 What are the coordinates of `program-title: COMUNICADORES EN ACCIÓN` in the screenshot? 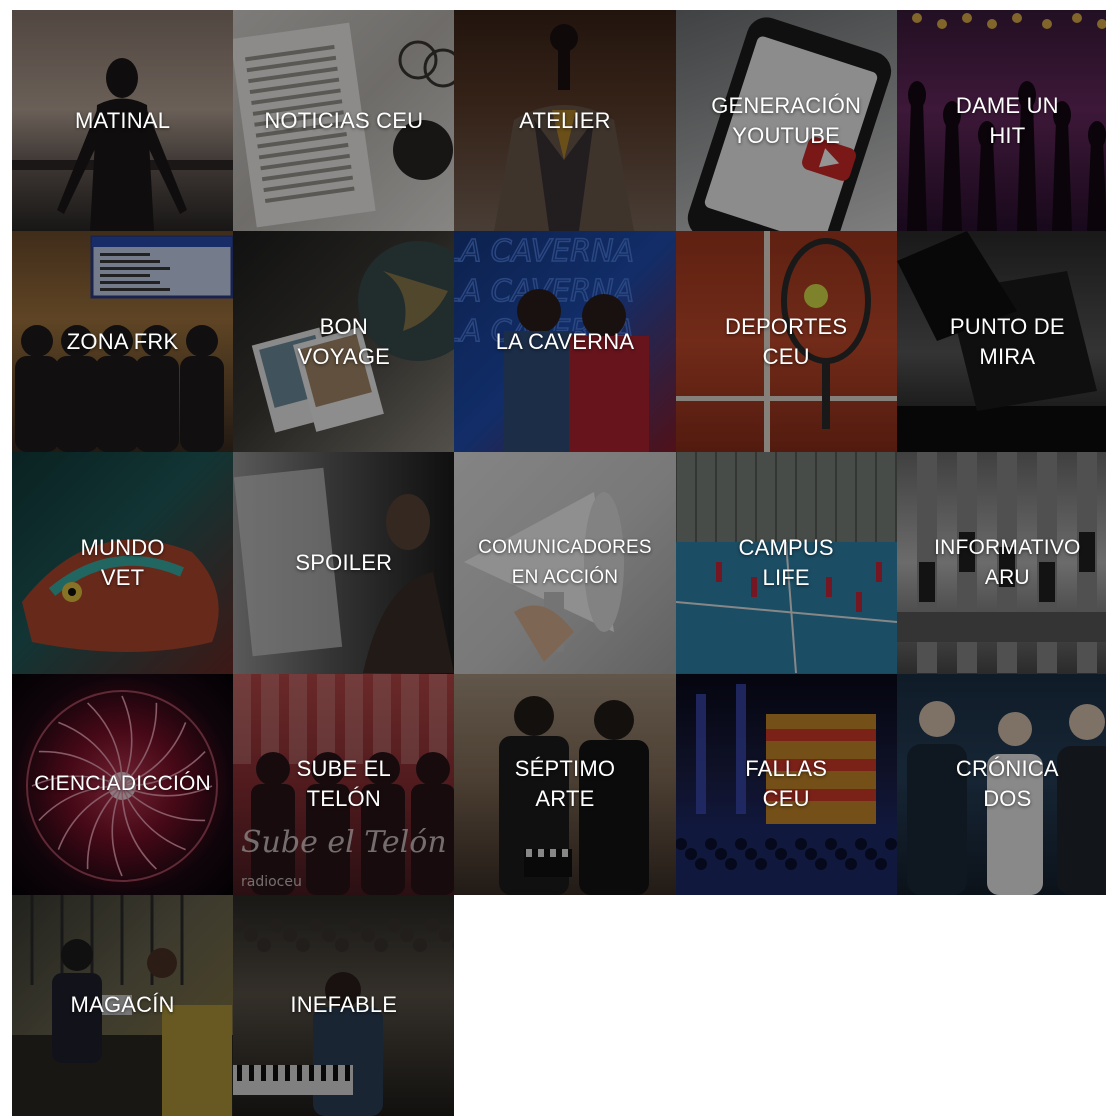 It's located at (565, 562).